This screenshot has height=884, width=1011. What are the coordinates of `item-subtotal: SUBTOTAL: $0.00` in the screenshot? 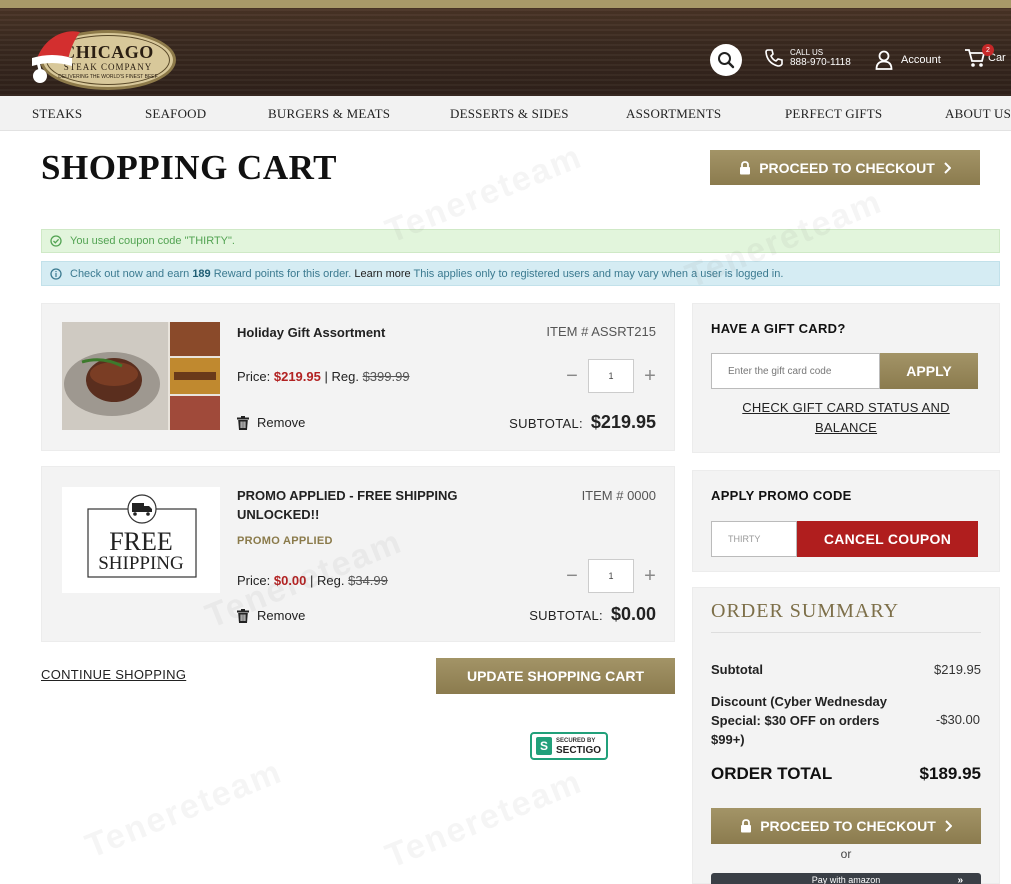 It's located at (592, 614).